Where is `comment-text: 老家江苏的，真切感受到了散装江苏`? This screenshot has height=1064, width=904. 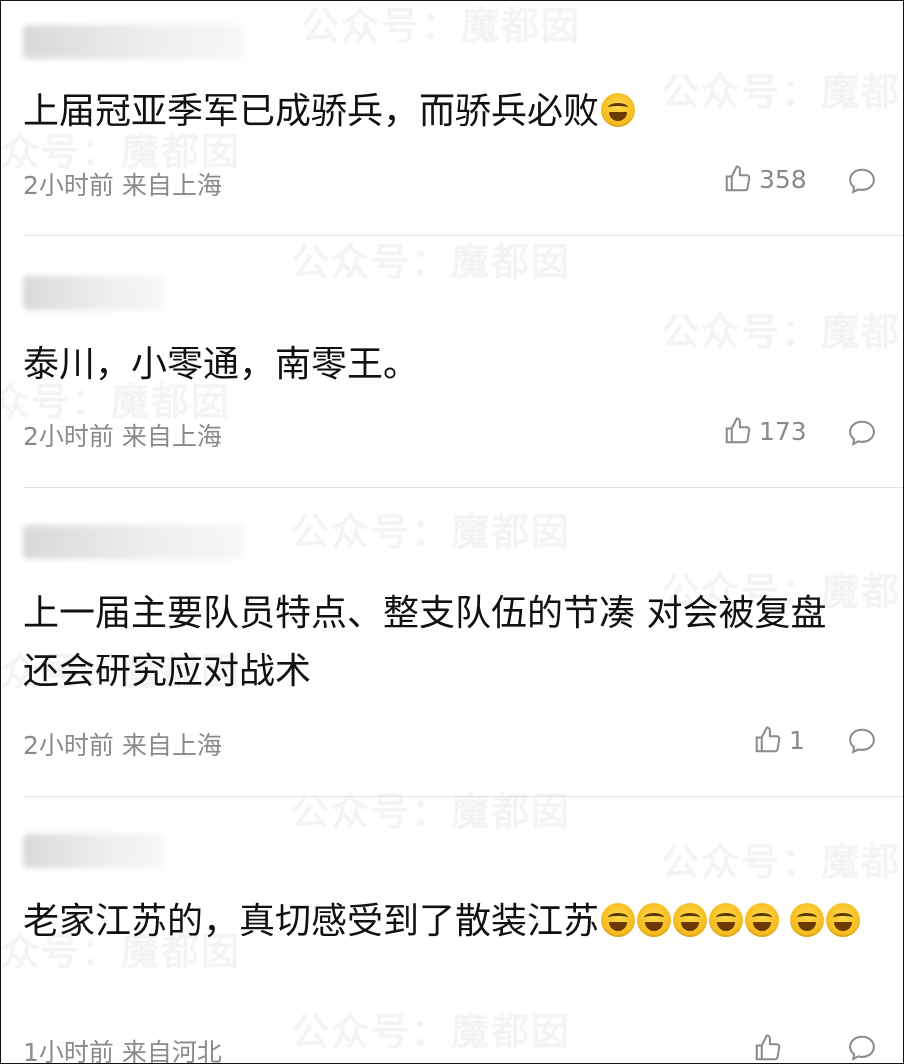 comment-text: 老家江苏的，真切感受到了散装江苏 is located at coordinates (453, 922).